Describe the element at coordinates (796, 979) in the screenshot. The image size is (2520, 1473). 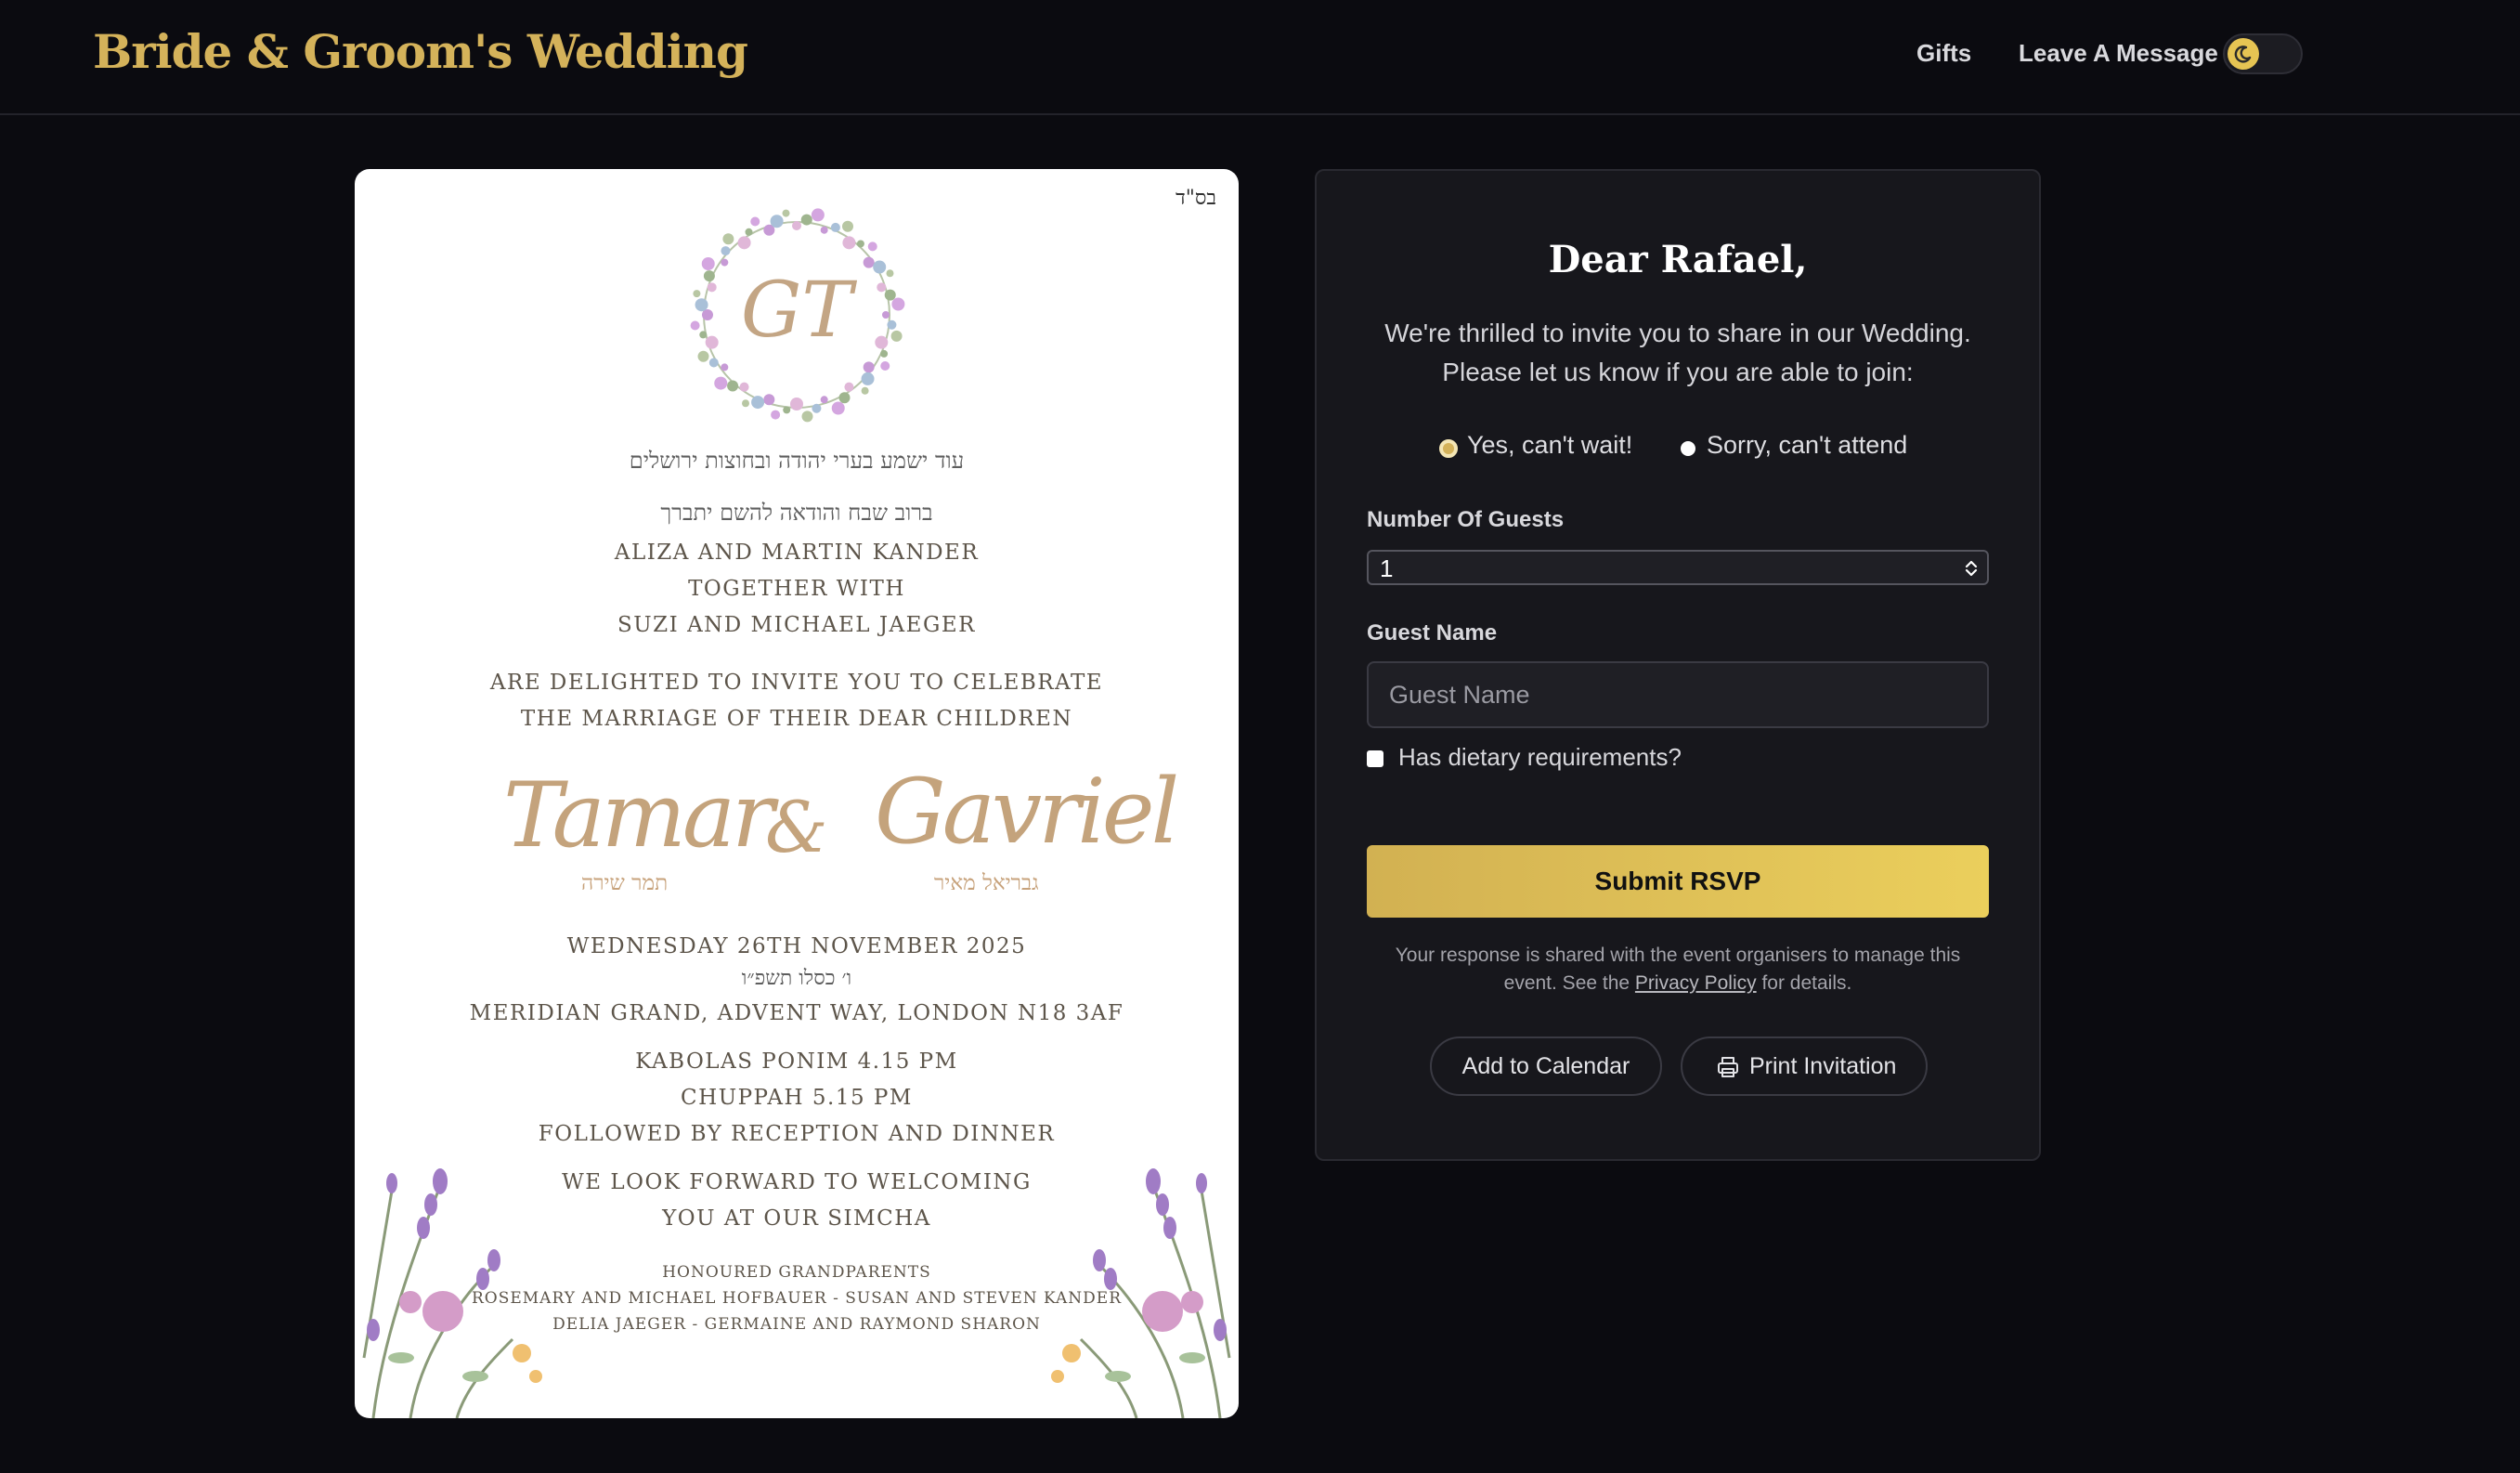
I see `hebrew-date: ו׳ כסלו תשפ״ו` at that location.